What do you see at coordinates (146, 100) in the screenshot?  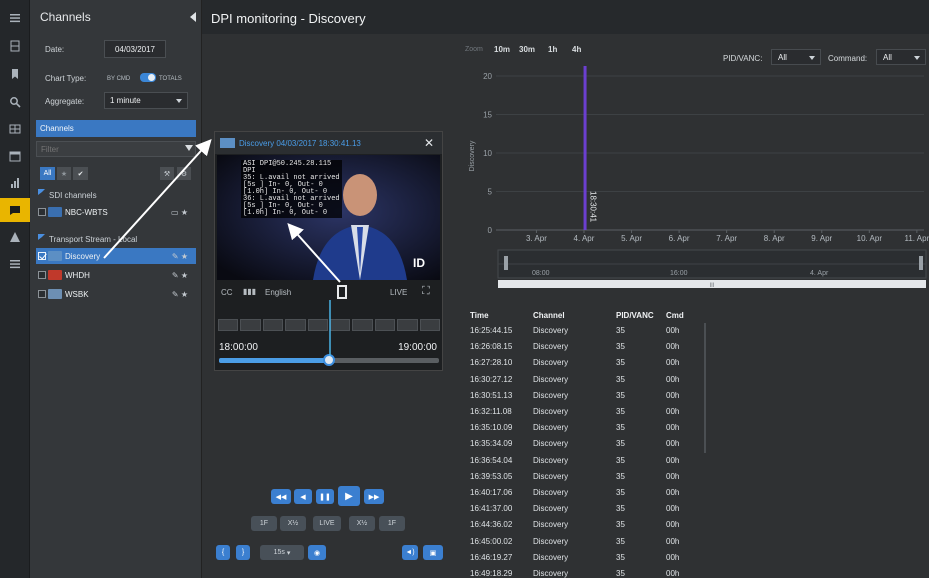 I see `aggregate-select: 1 minute` at bounding box center [146, 100].